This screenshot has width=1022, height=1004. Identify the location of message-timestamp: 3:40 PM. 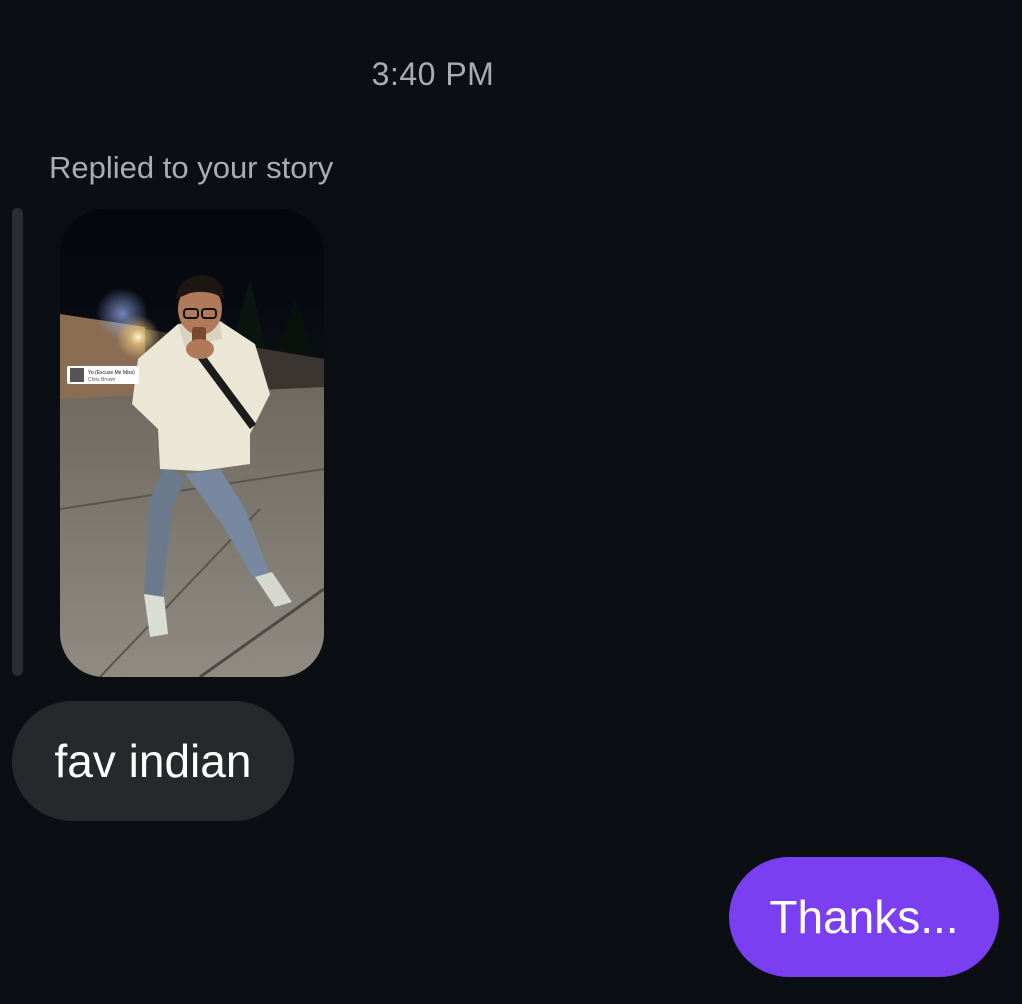
(433, 74).